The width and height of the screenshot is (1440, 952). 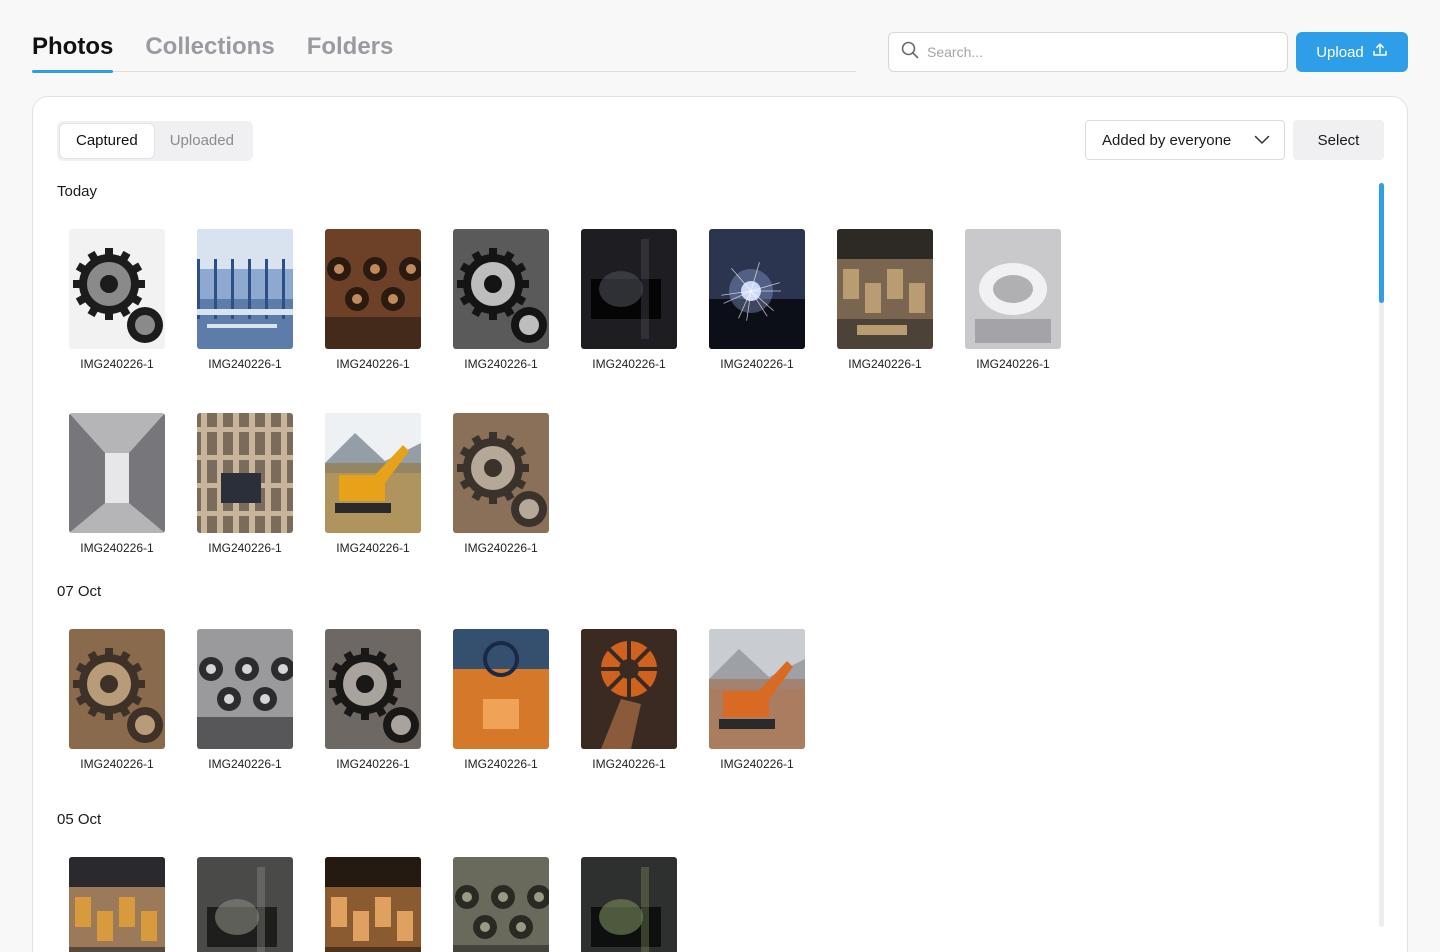 What do you see at coordinates (1380, 52) in the screenshot?
I see `upload-icon` at bounding box center [1380, 52].